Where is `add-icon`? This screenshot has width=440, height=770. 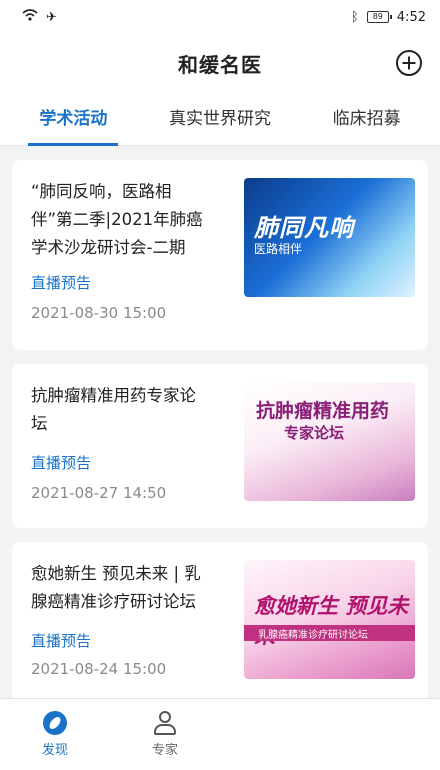 add-icon is located at coordinates (409, 63).